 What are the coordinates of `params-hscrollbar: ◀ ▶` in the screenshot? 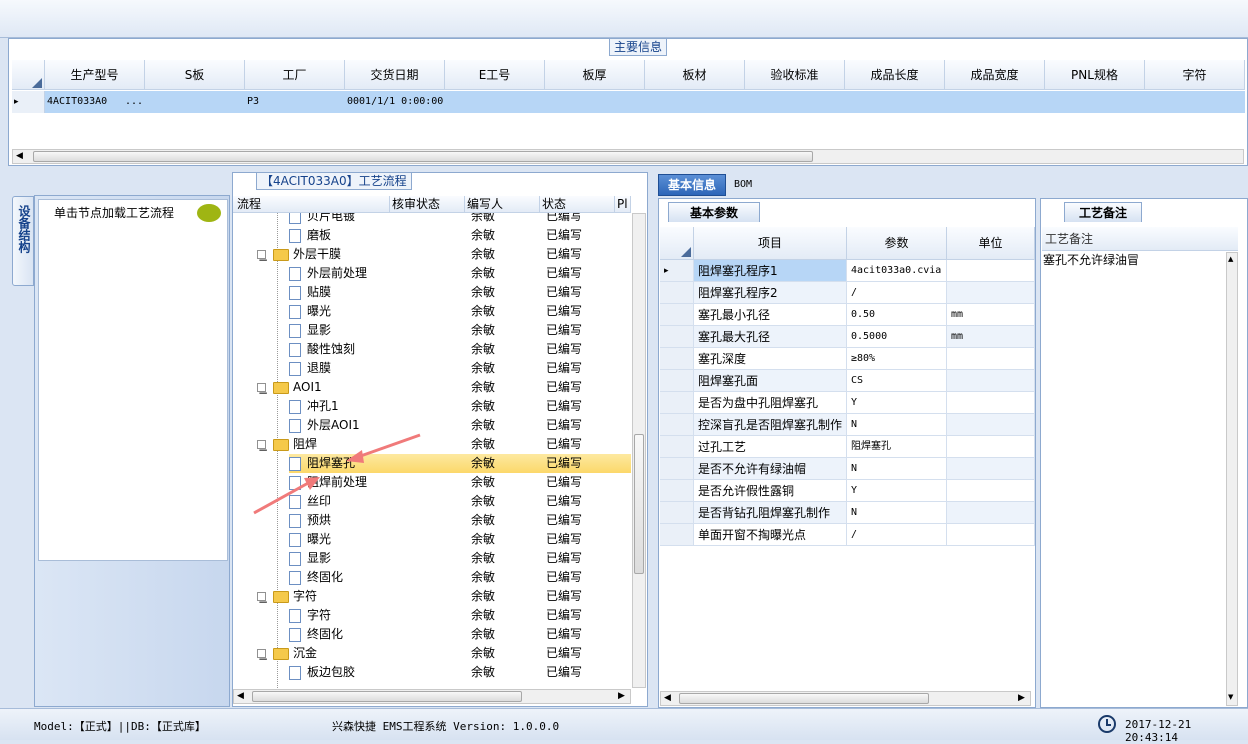 It's located at (845, 698).